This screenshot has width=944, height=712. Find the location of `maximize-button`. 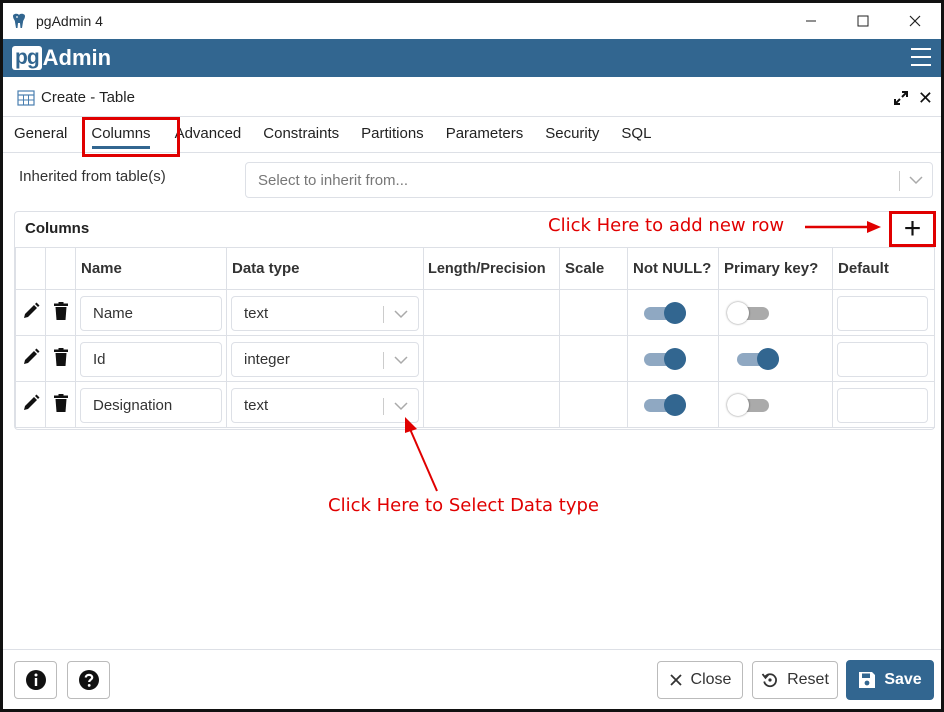

maximize-button is located at coordinates (863, 21).